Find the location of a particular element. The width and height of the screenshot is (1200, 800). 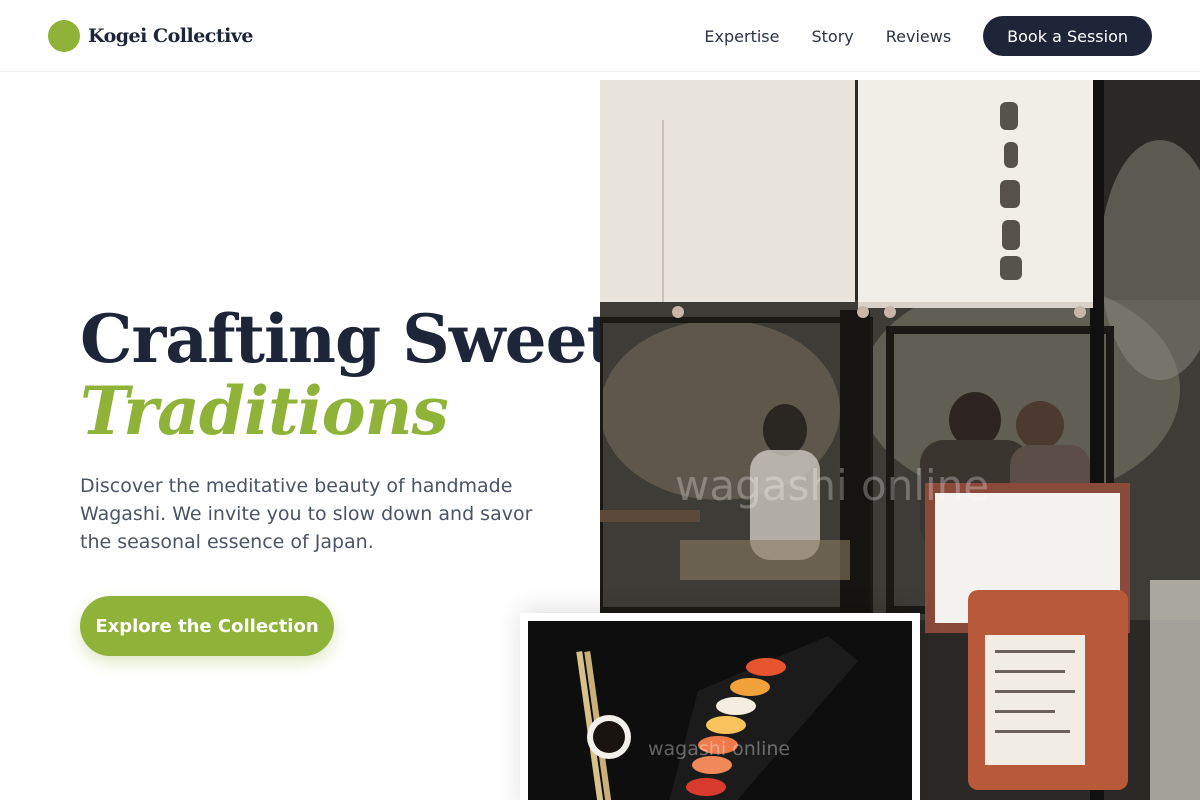

hero-title: Crafting Sweet Traditions is located at coordinates (348, 375).